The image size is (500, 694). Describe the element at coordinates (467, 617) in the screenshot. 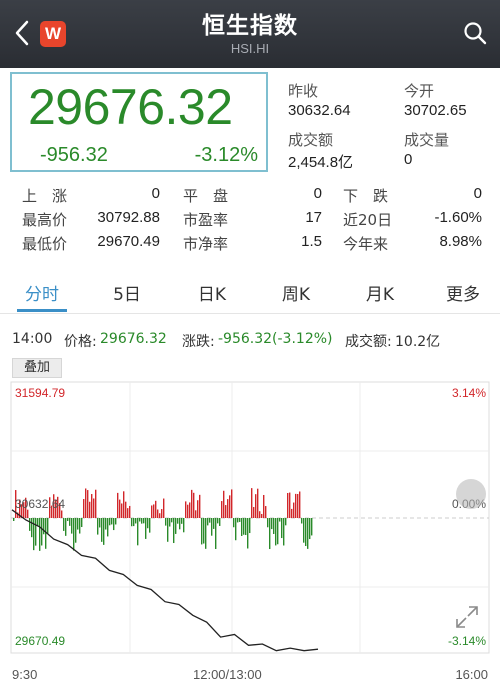

I see `fullscreen-icon` at that location.